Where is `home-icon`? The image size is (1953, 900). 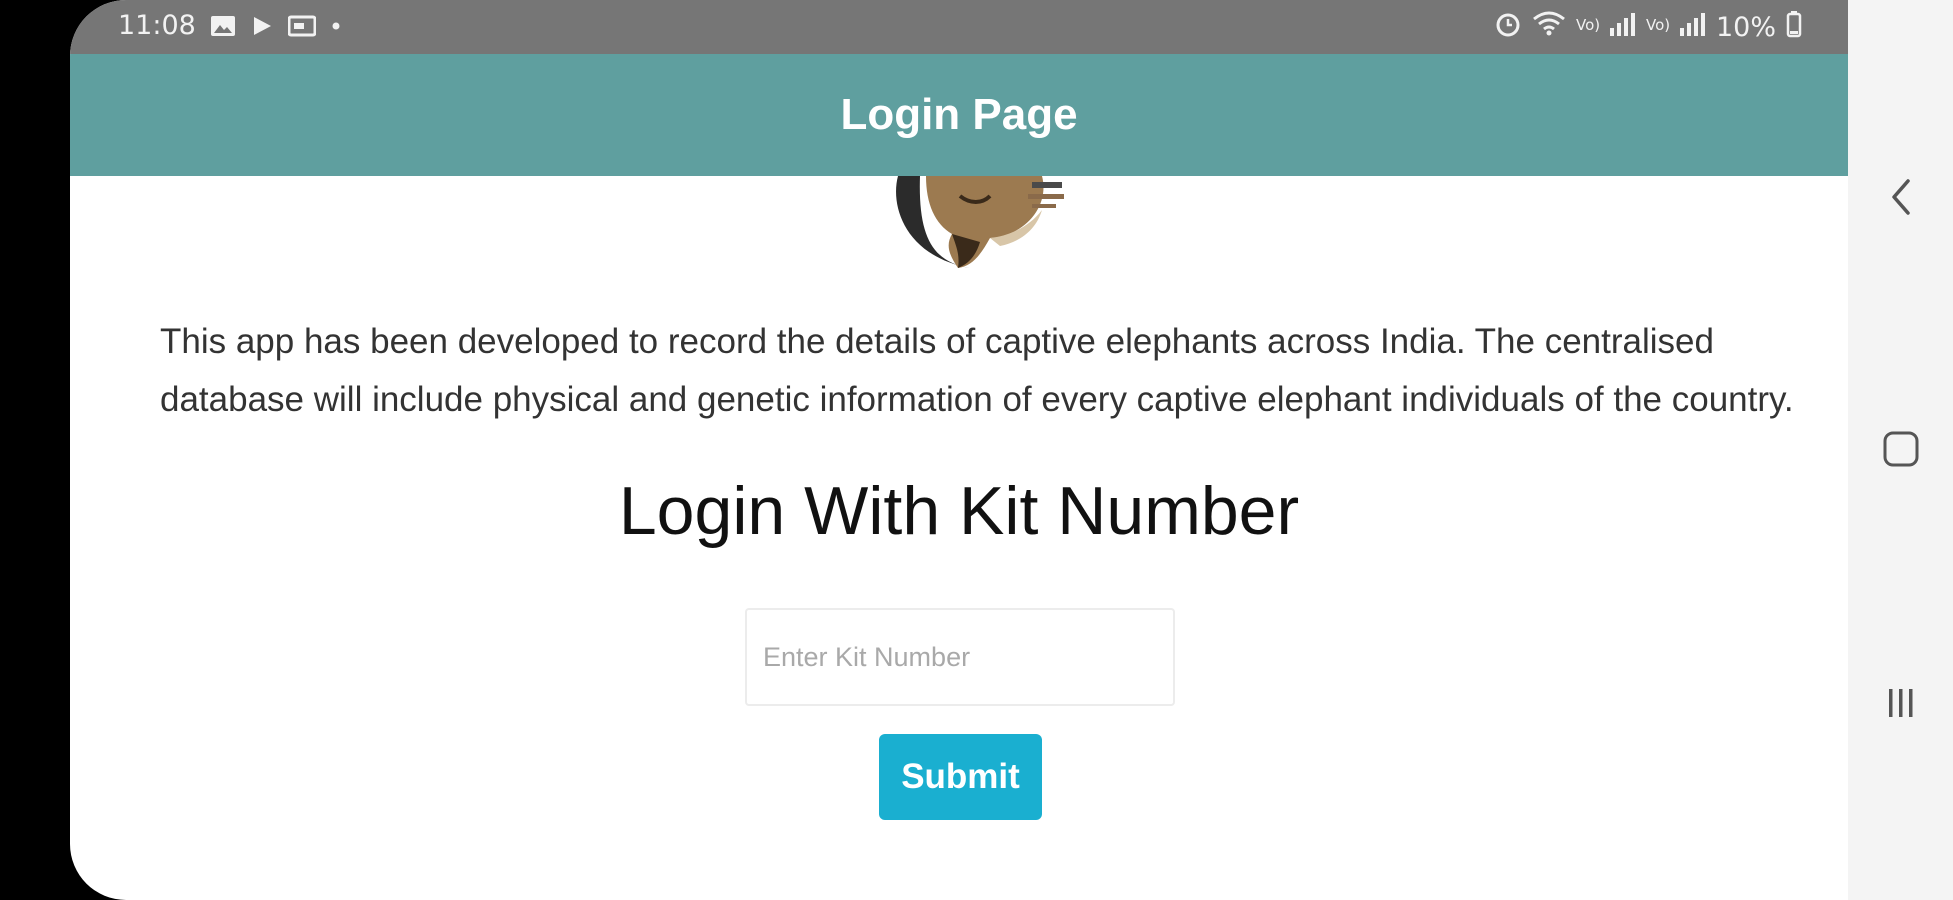
home-icon is located at coordinates (1901, 449).